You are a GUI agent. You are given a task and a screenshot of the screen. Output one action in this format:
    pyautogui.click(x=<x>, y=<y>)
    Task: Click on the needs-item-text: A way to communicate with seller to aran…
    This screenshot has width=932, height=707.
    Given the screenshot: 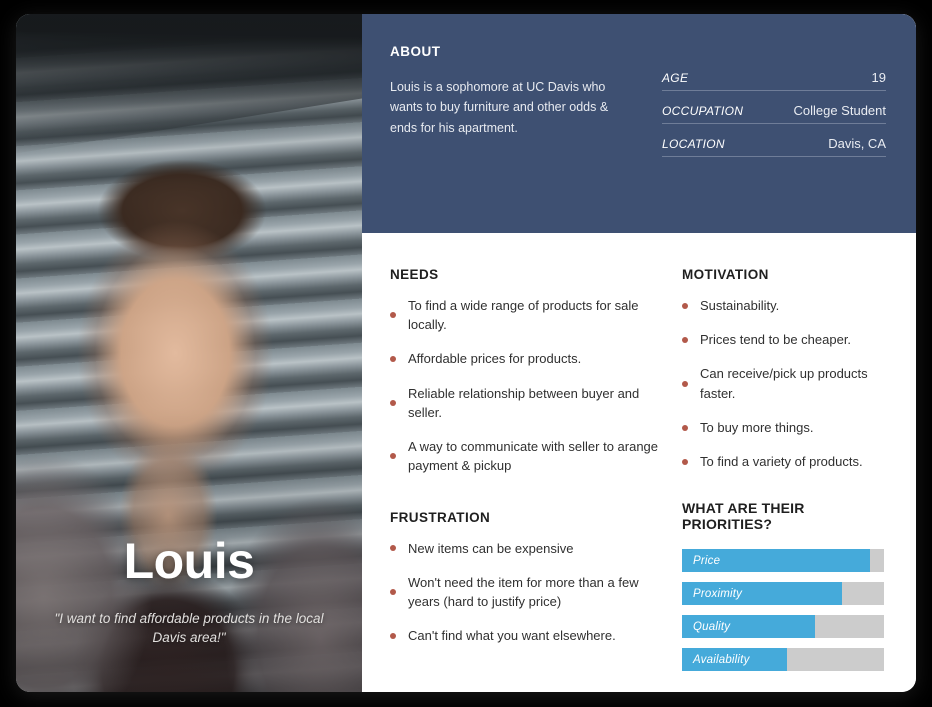 What is the action you would take?
    pyautogui.click(x=533, y=456)
    